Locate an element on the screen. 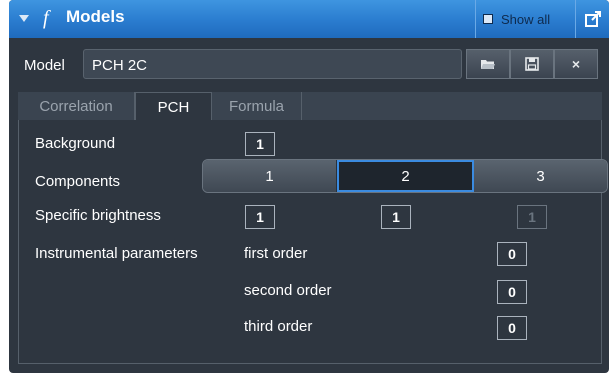 The width and height of the screenshot is (609, 373). tab-formula: Formula is located at coordinates (257, 106).